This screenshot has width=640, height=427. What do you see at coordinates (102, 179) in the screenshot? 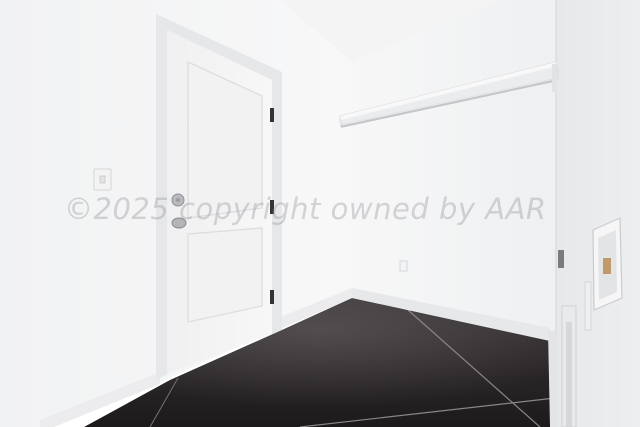
I see `light-switch-toggle` at bounding box center [102, 179].